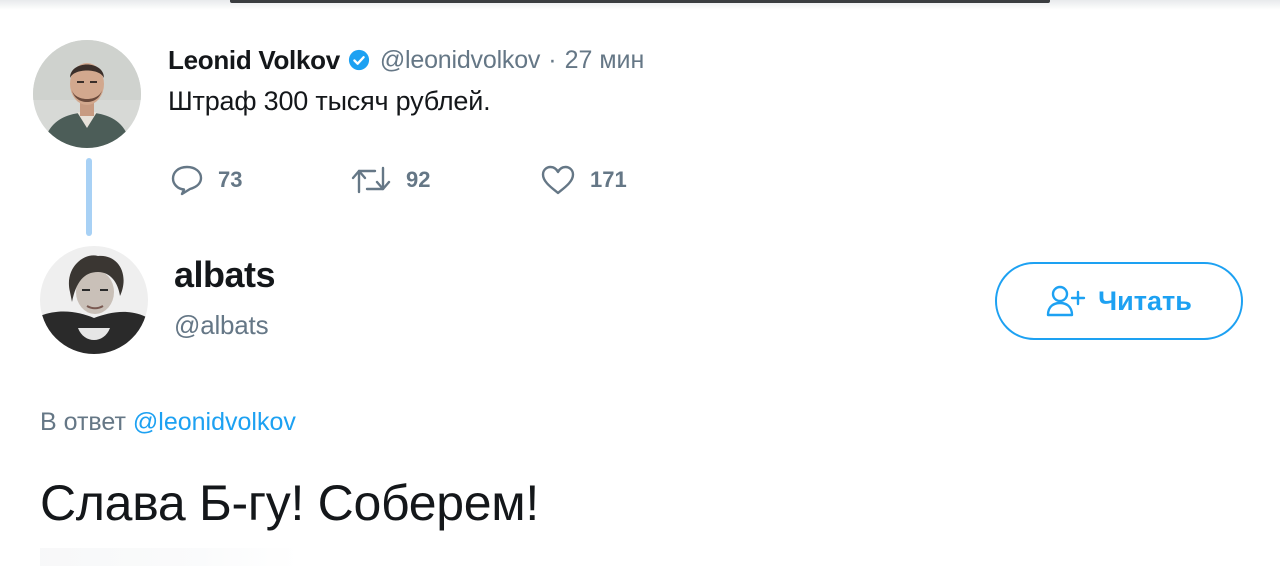 The image size is (1280, 566). Describe the element at coordinates (640, 5) in the screenshot. I see `window-top-edge` at that location.